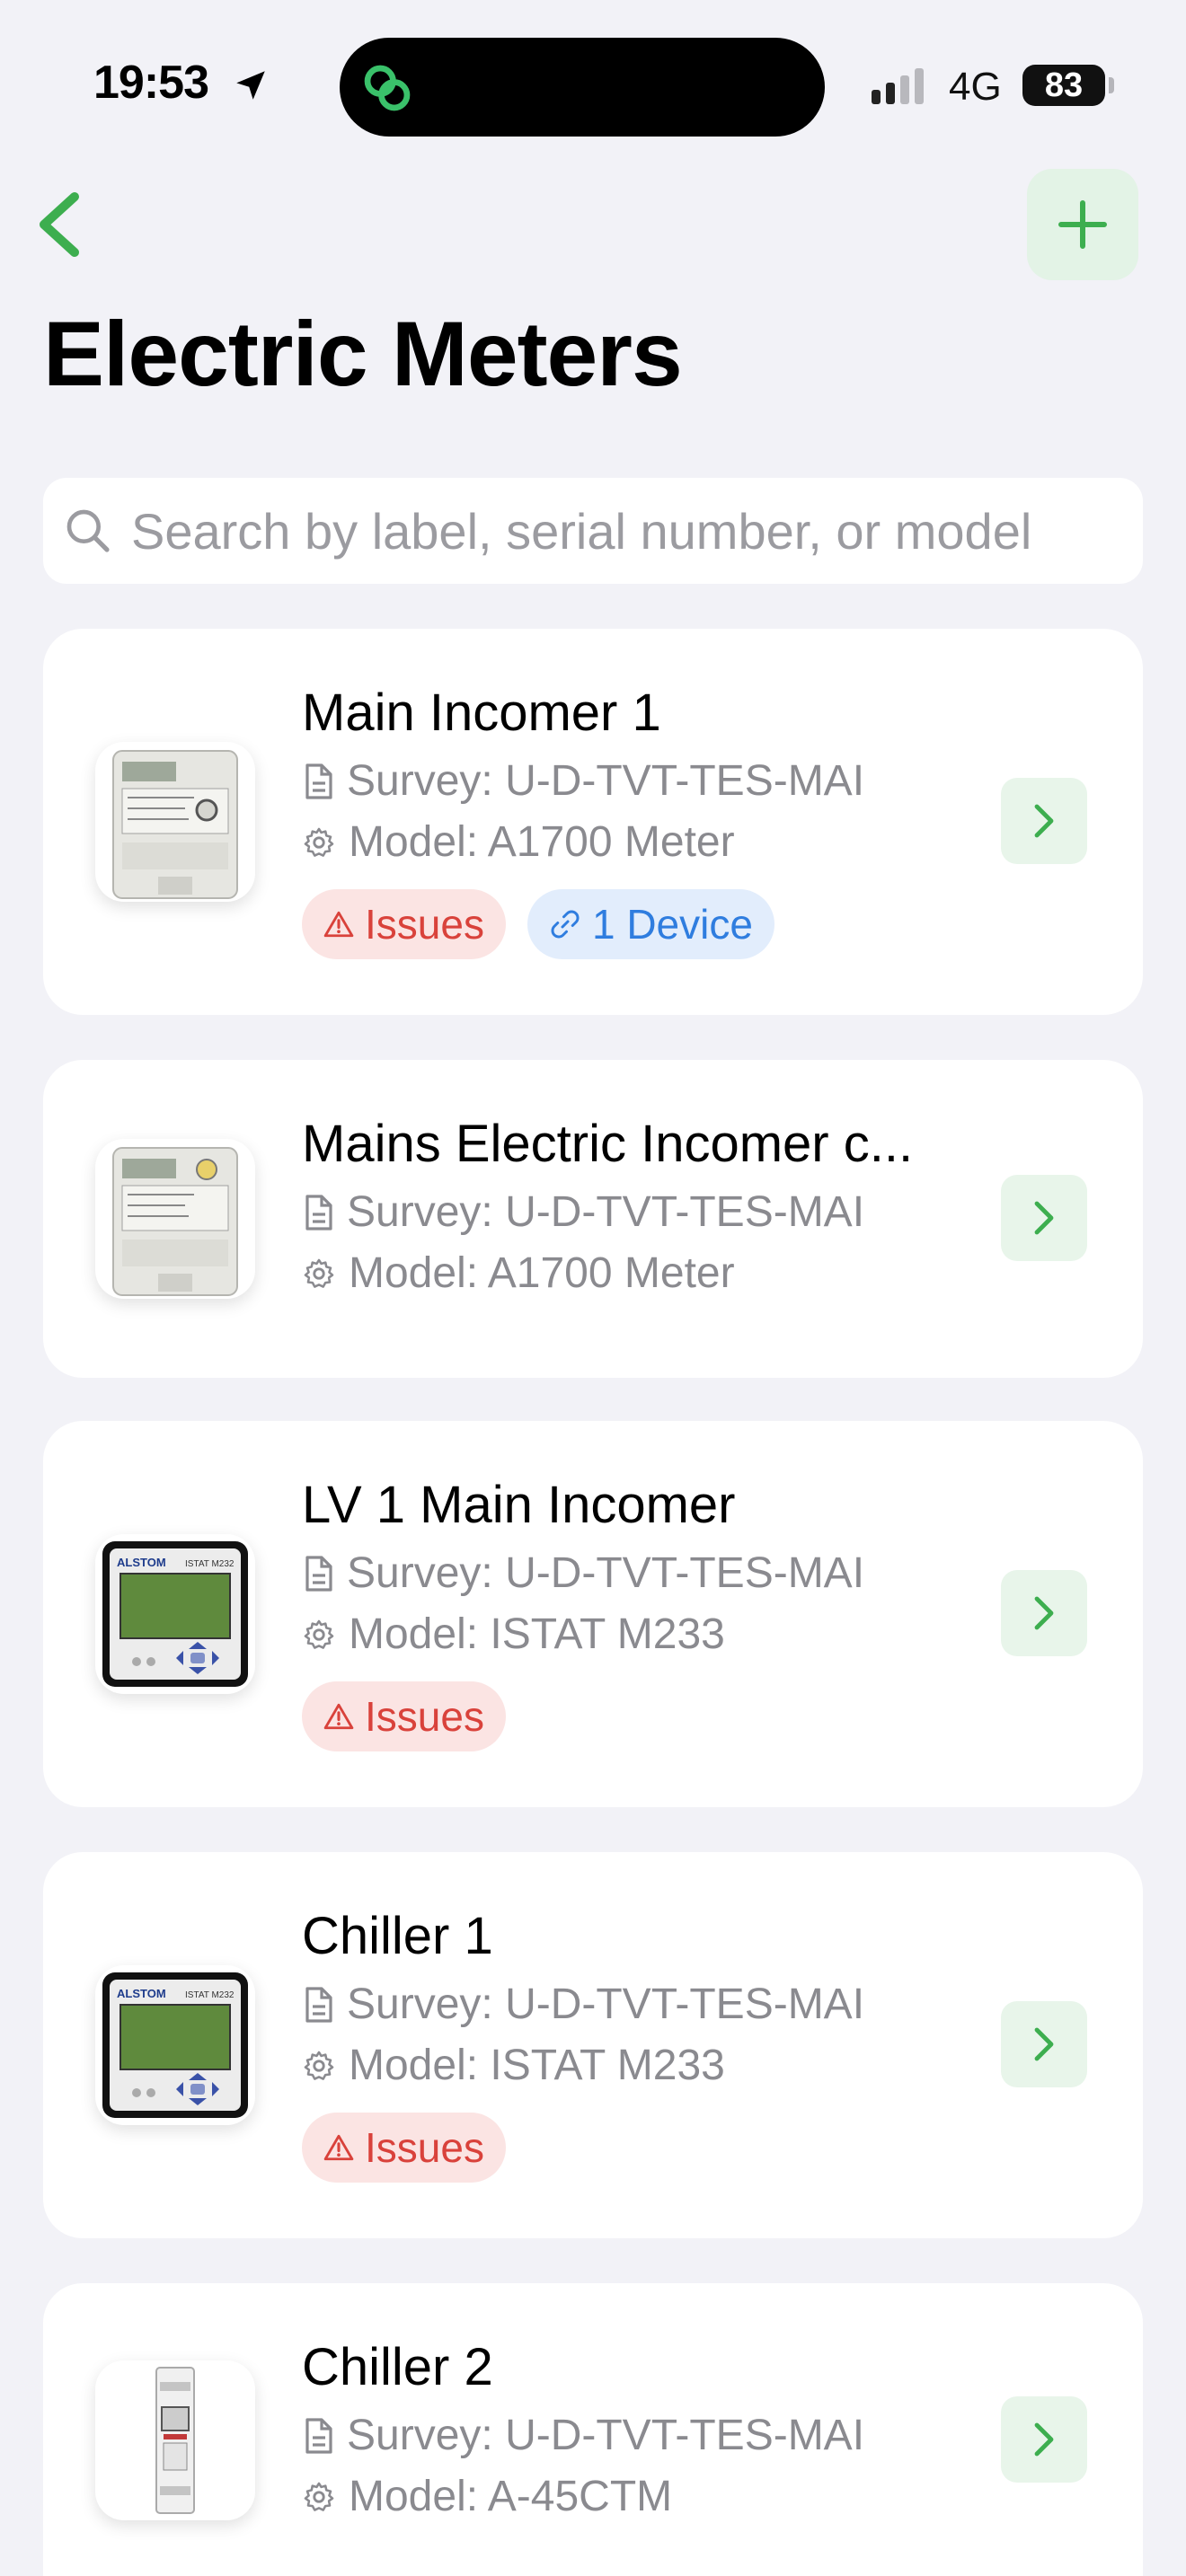 The image size is (1186, 2576). Describe the element at coordinates (582, 87) in the screenshot. I see `dynamic-island` at that location.